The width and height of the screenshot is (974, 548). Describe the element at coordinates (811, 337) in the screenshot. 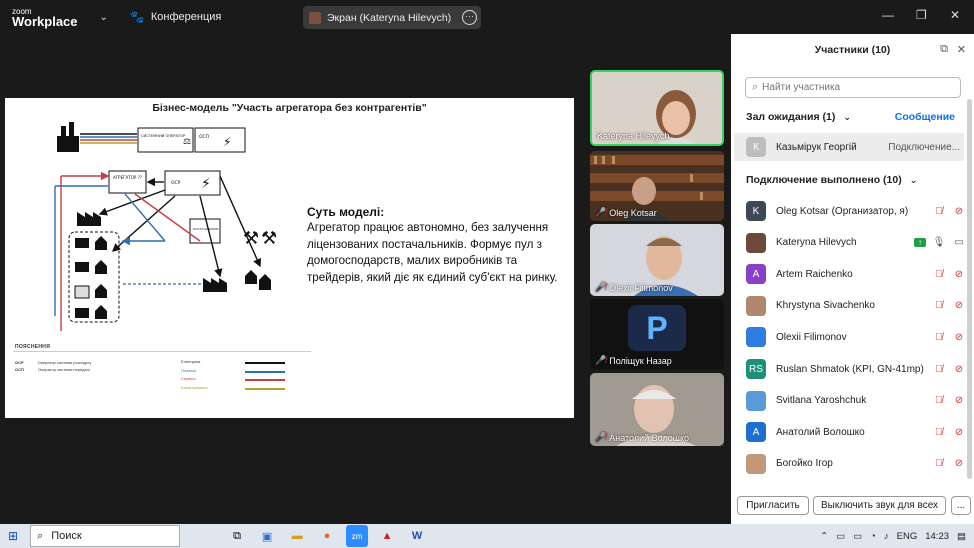

I see `participant-name: Olexii Filimonov` at that location.